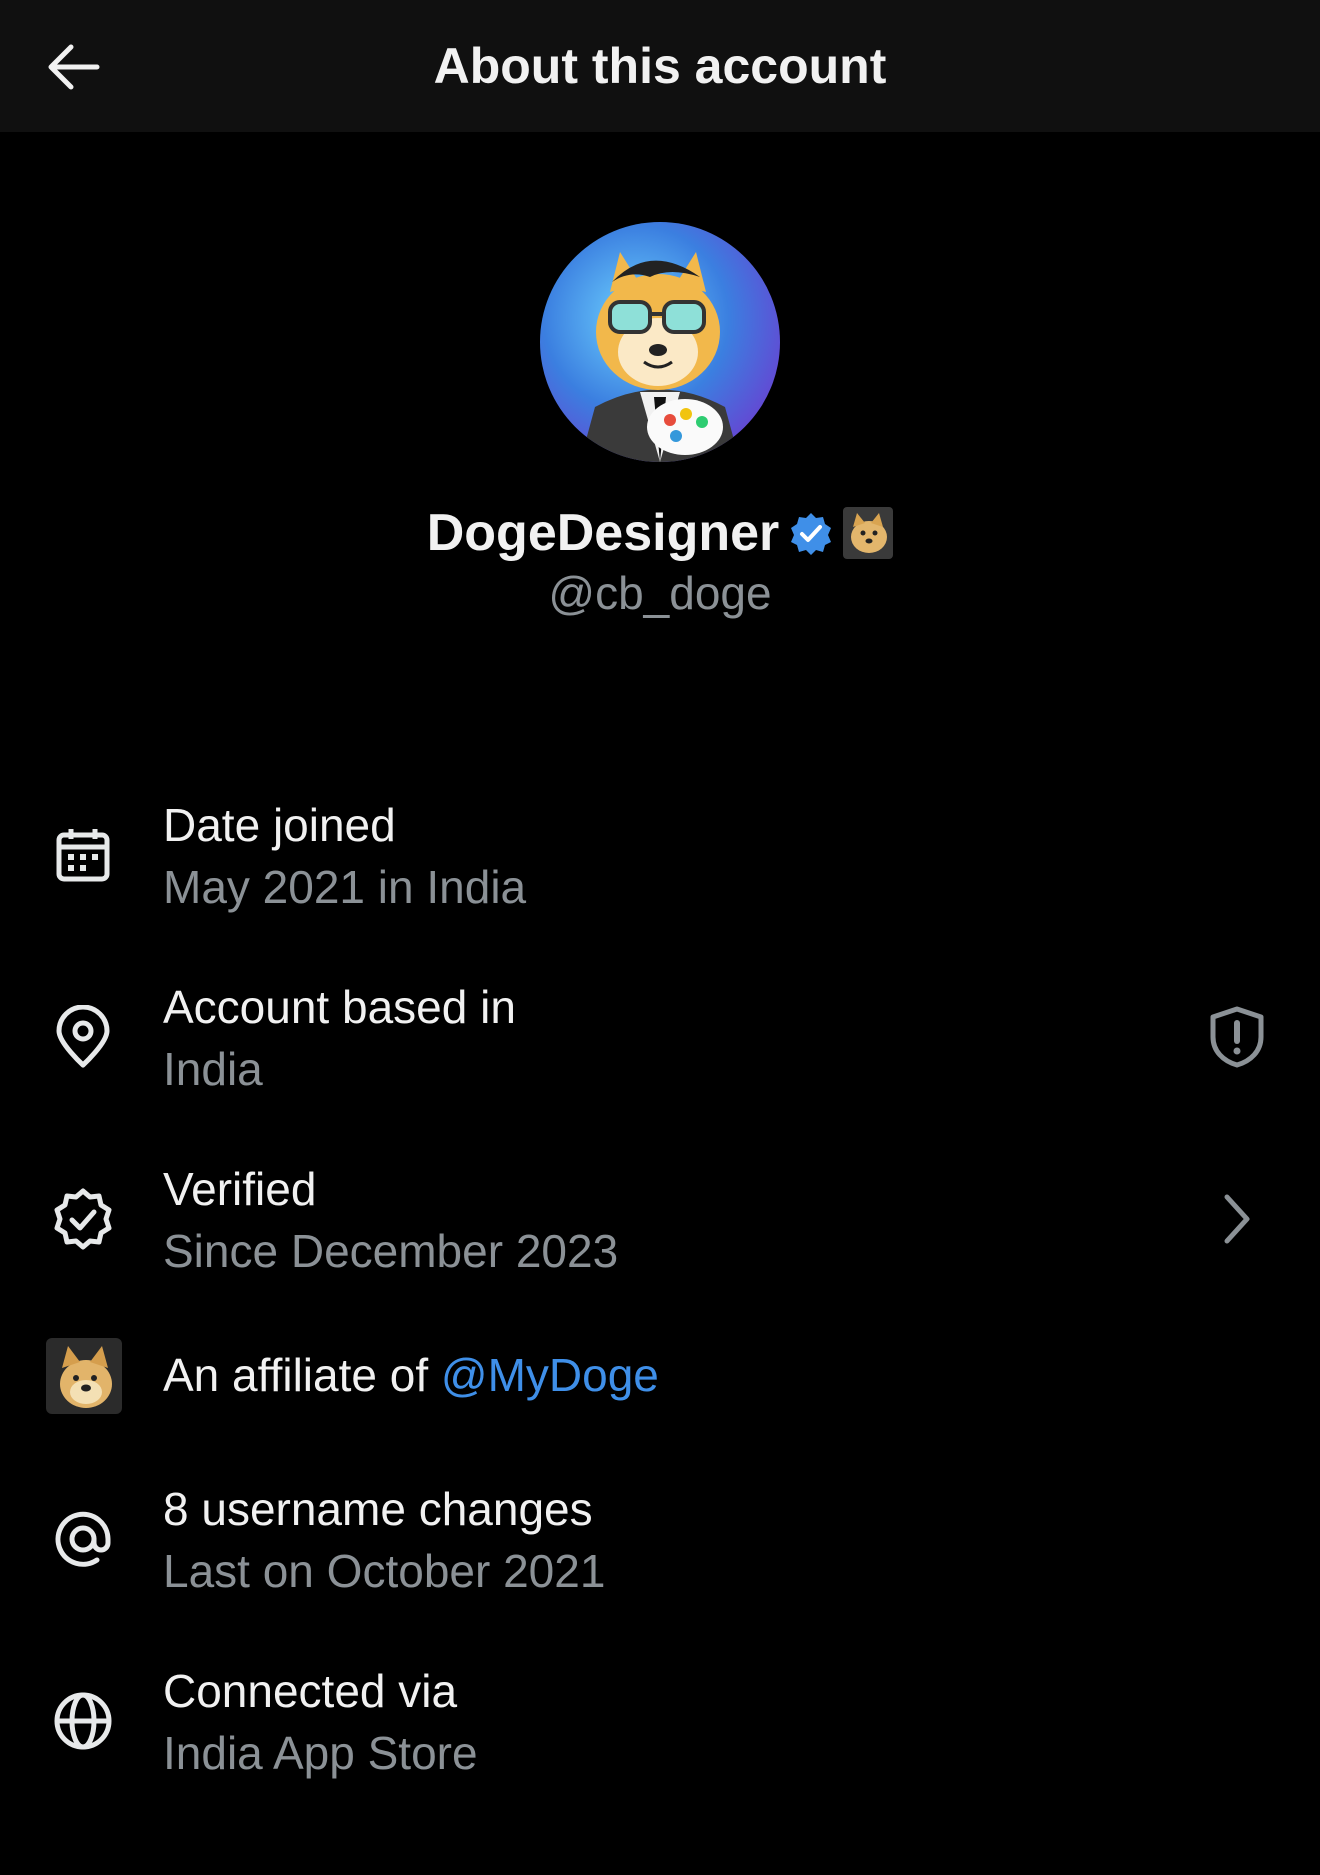 This screenshot has width=1320, height=1875. Describe the element at coordinates (213, 1069) in the screenshot. I see `account-based-value: India` at that location.